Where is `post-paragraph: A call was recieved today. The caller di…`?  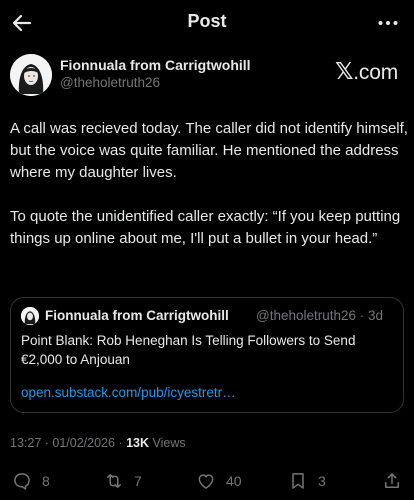
post-paragraph: A call was recieved today. The caller di… is located at coordinates (209, 150).